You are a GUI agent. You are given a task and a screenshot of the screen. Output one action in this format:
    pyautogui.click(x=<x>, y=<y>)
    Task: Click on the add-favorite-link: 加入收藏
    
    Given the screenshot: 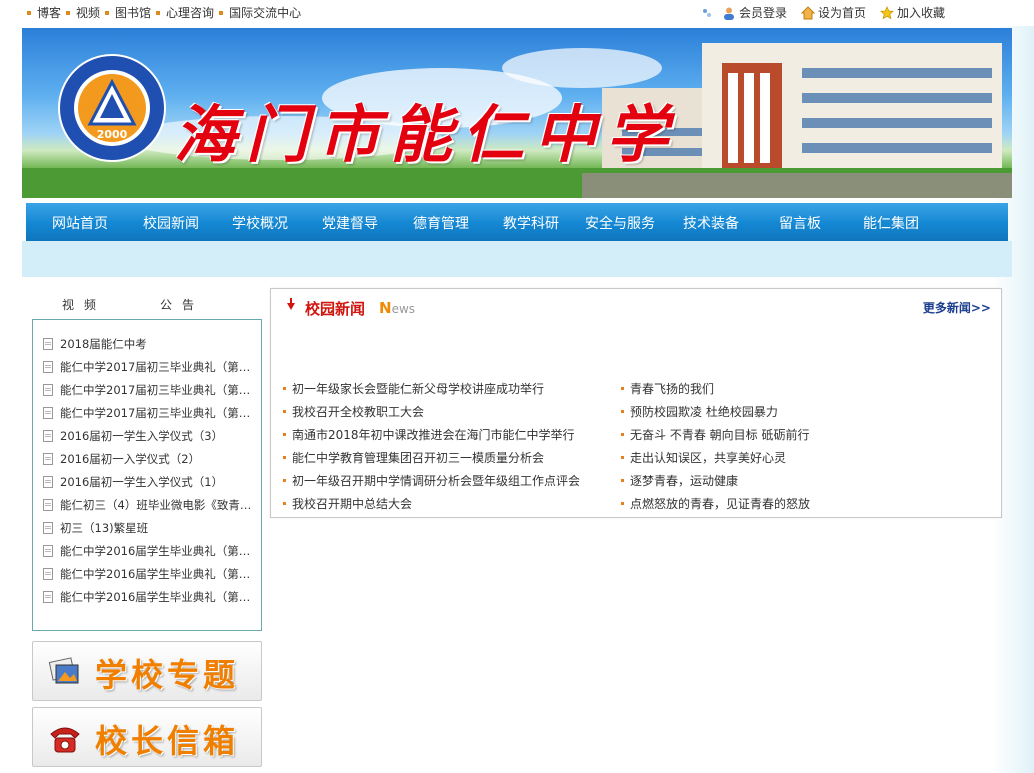 What is the action you would take?
    pyautogui.click(x=912, y=12)
    